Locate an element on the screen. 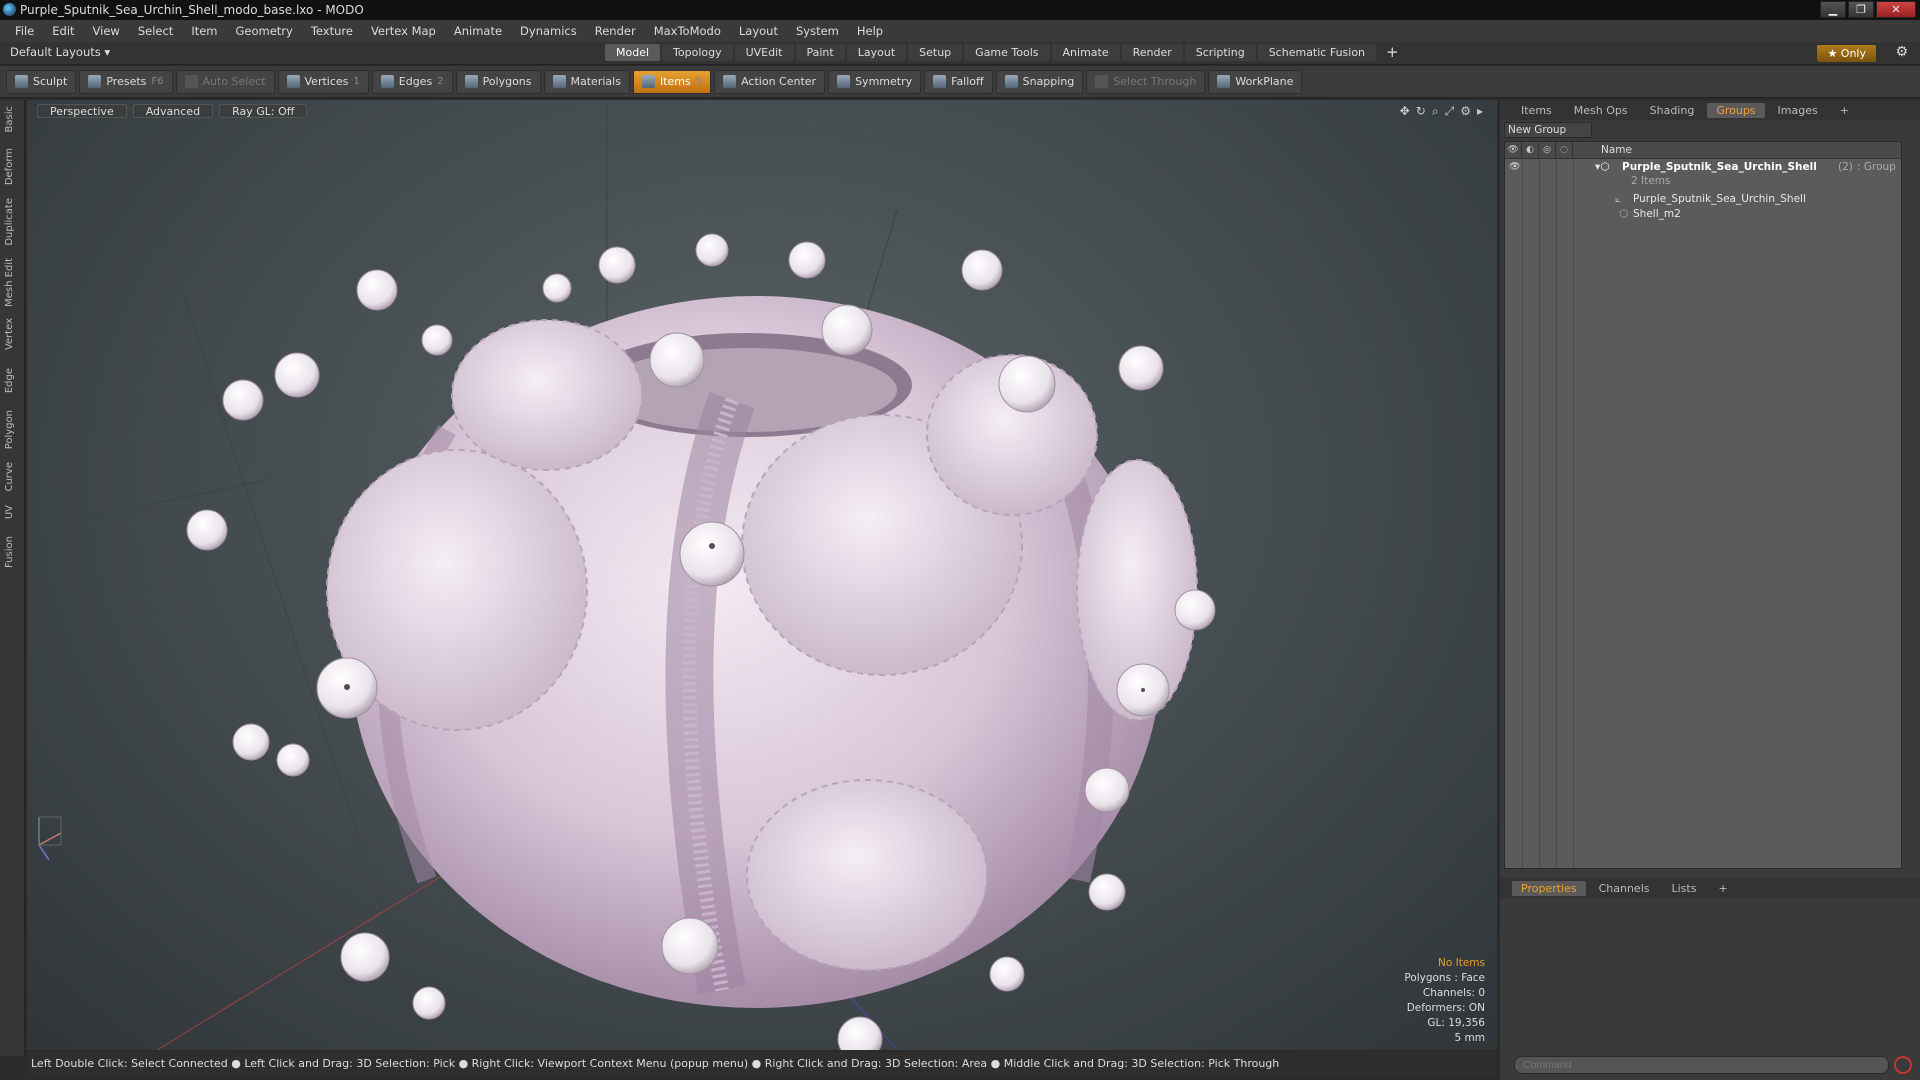 The height and width of the screenshot is (1080, 1920). tab-model: Model is located at coordinates (633, 52).